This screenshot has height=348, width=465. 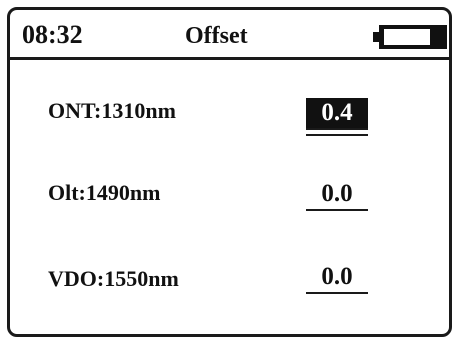 I want to click on page-title: Offset, so click(x=216, y=36).